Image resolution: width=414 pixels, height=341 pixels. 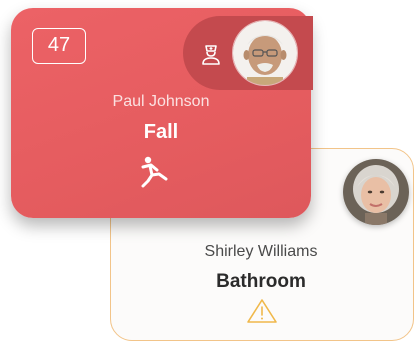 I want to click on resident-avatar-paul, so click(x=265, y=53).